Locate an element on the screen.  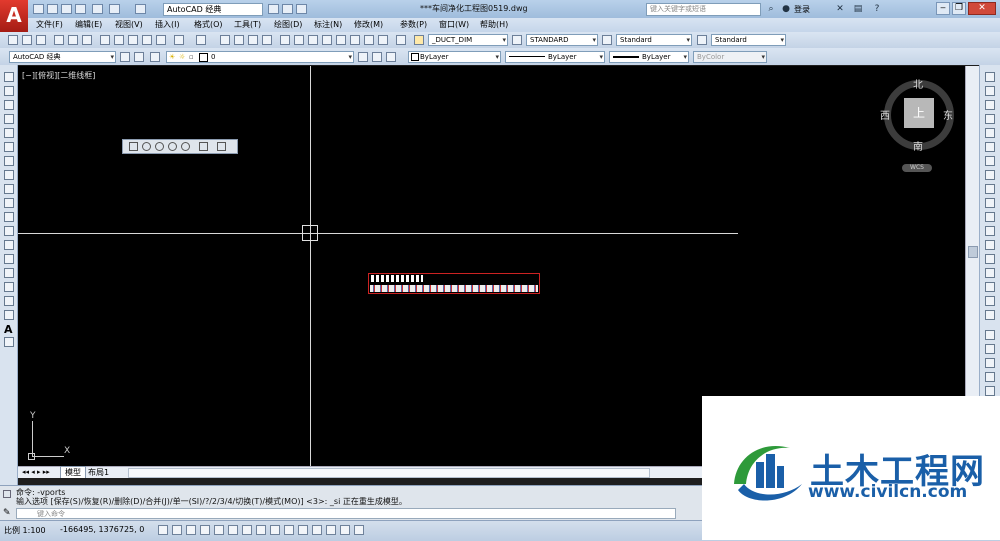
annotation-monitor-icon is located at coordinates (359, 530).